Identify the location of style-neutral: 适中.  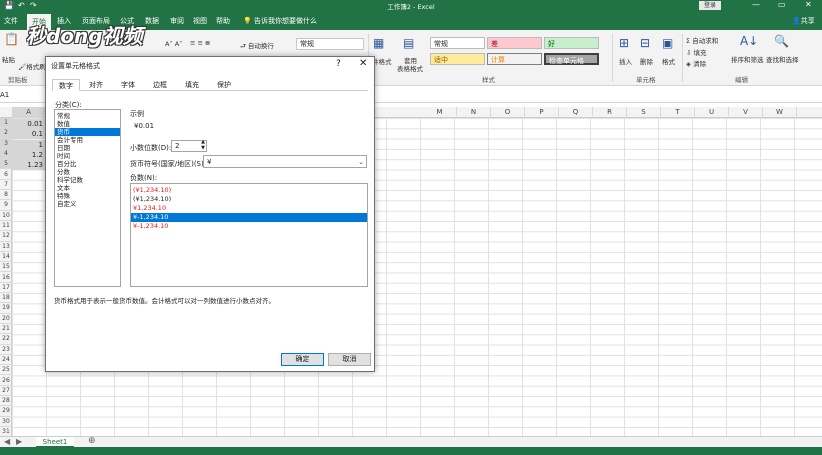
(457, 59).